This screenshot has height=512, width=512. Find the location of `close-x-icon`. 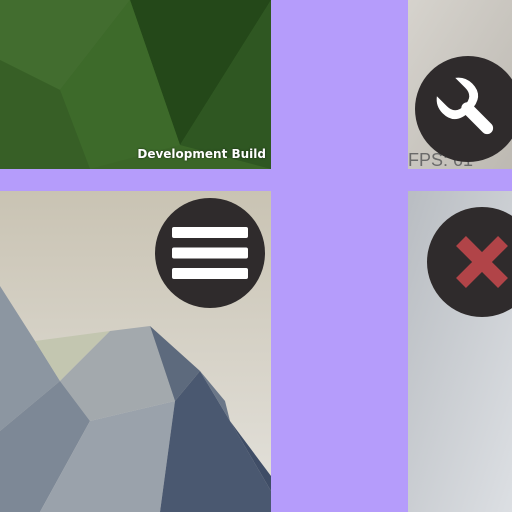

close-x-icon is located at coordinates (482, 262).